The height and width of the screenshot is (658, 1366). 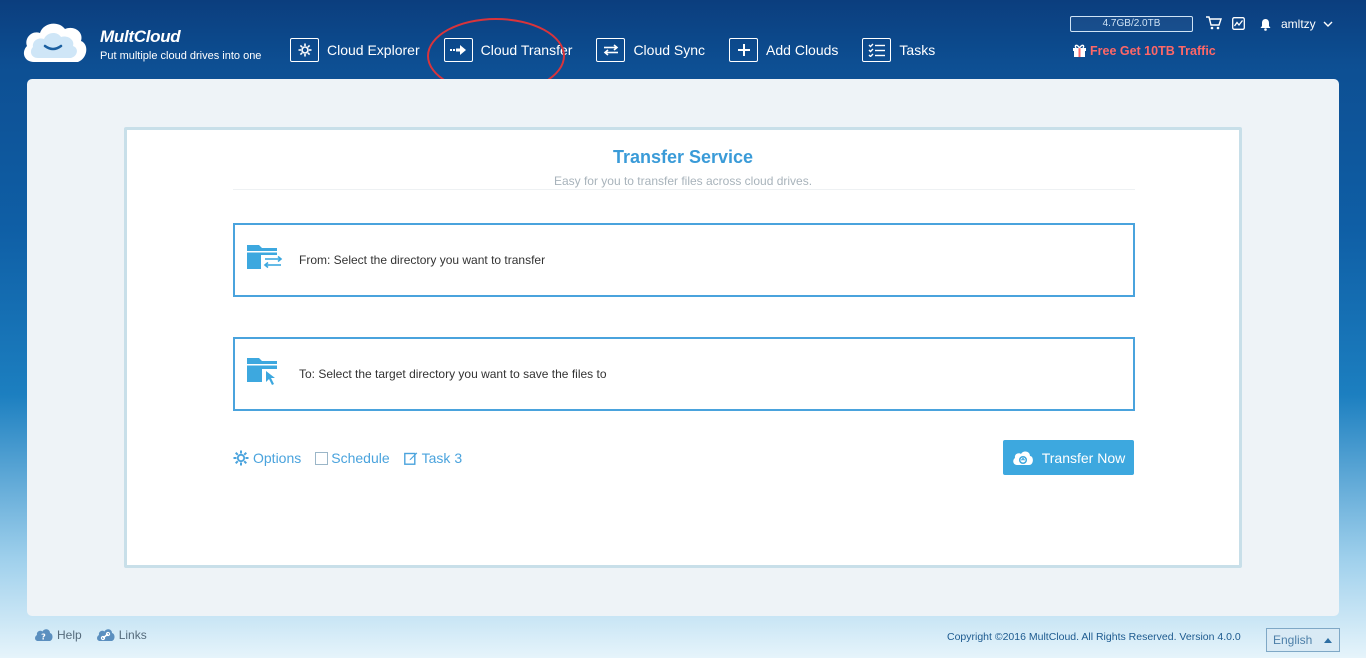 What do you see at coordinates (55, 43) in the screenshot?
I see `cloud-logo-icon` at bounding box center [55, 43].